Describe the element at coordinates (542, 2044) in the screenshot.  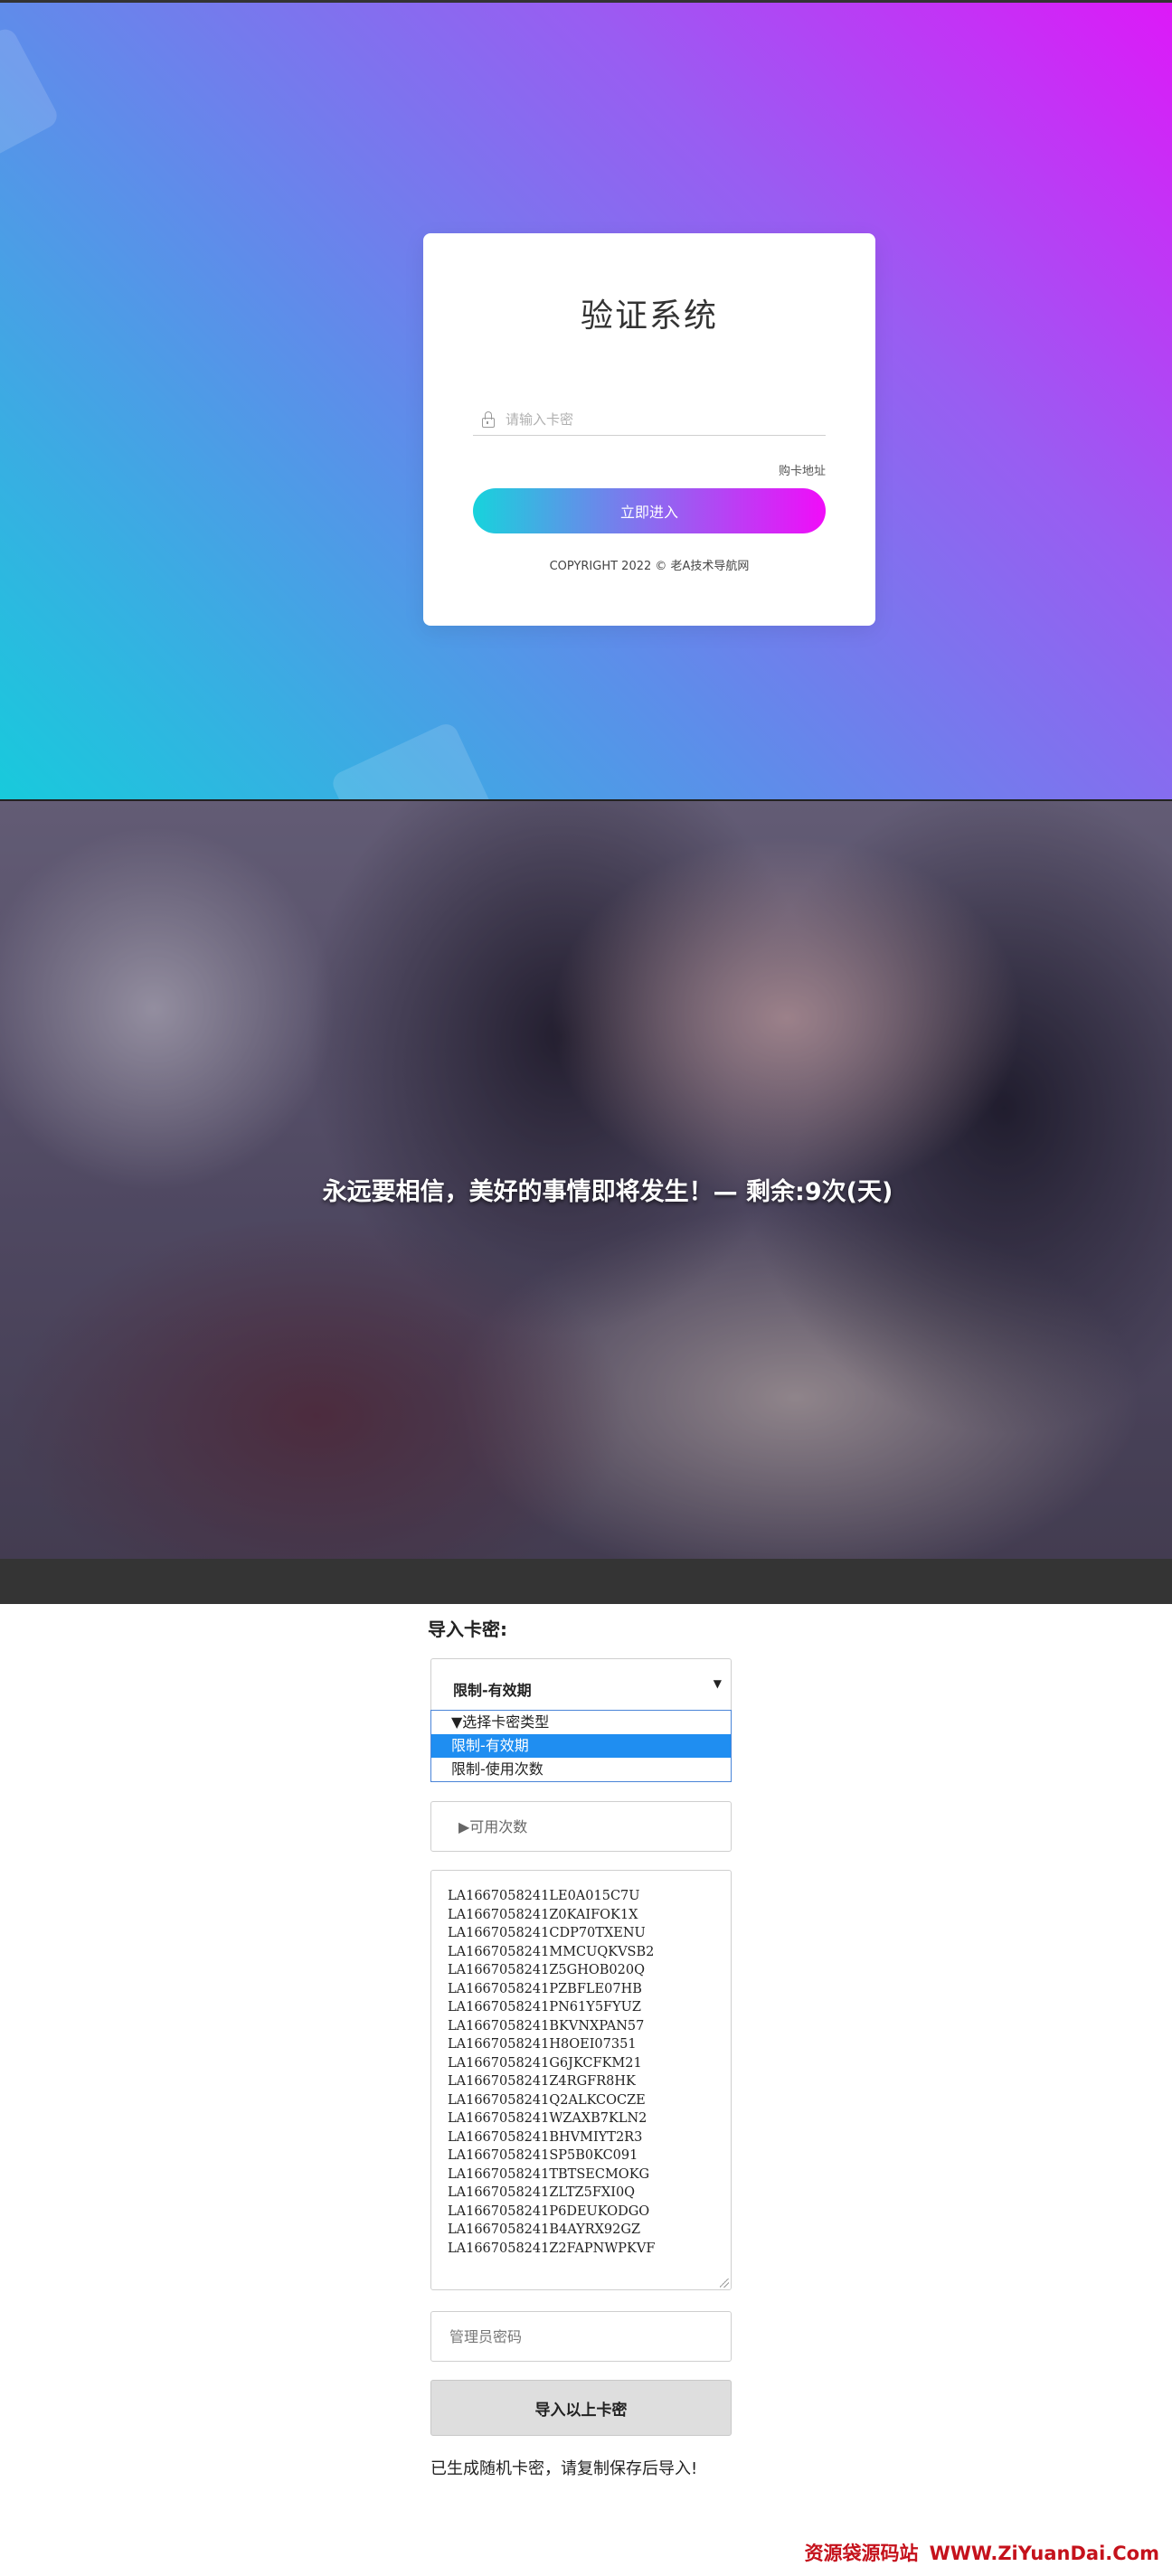
I see `card-code: LA1667058241H8OEI07351` at that location.